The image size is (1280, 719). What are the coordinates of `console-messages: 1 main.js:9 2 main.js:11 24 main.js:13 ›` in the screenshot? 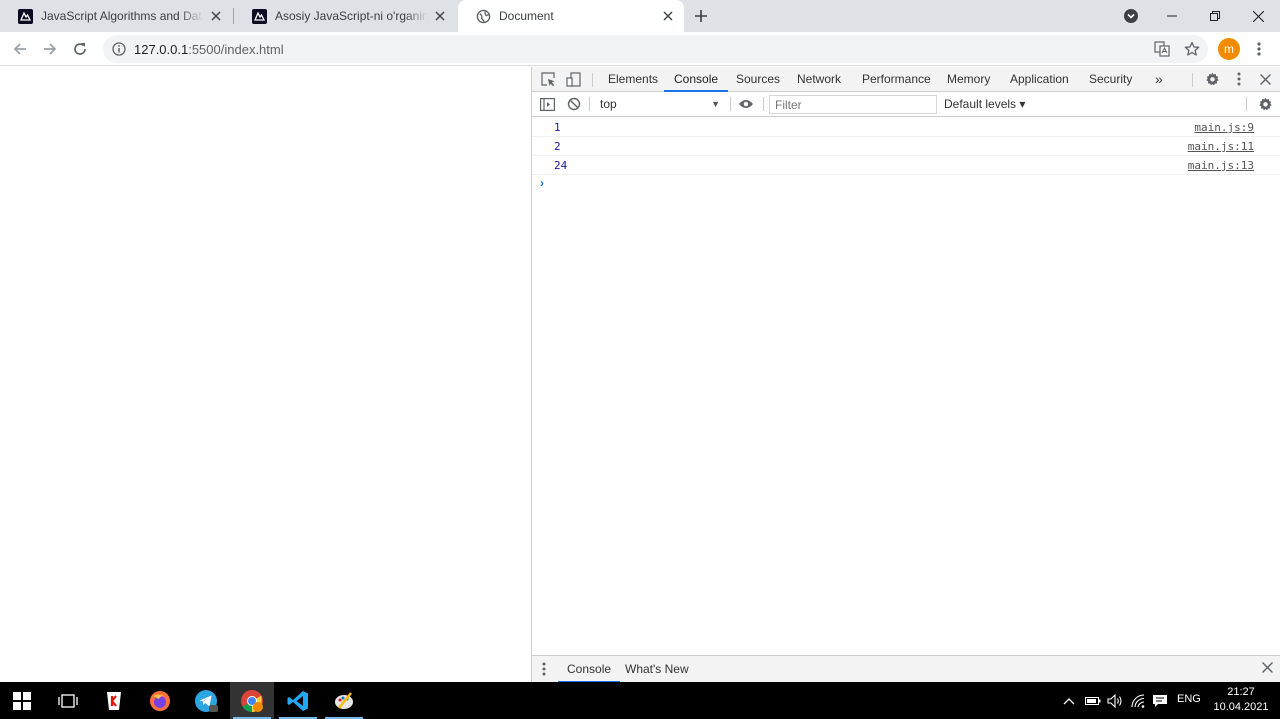 It's located at (906, 155).